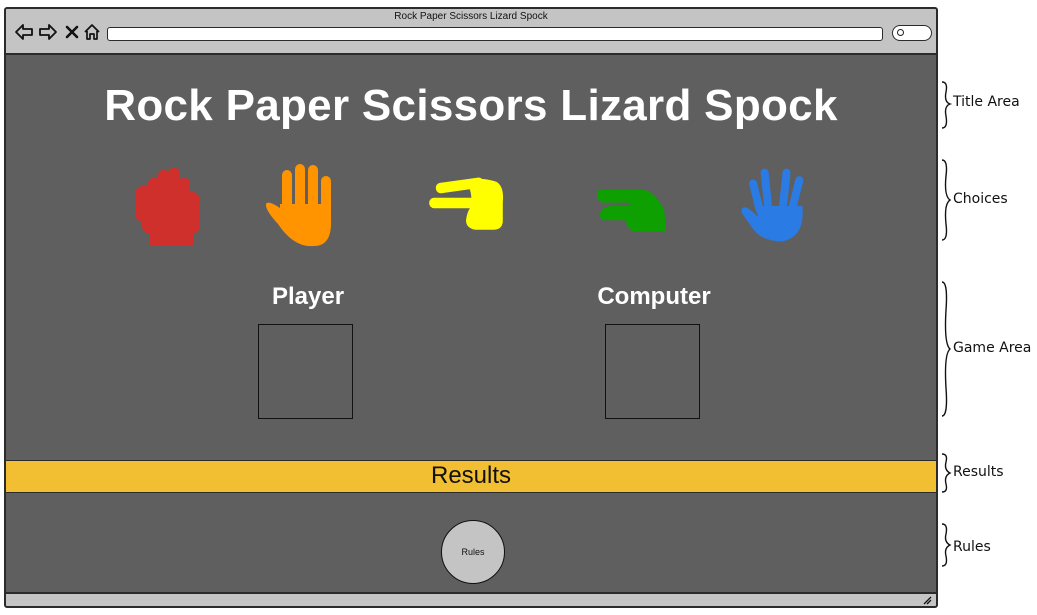  Describe the element at coordinates (912, 33) in the screenshot. I see `search-field` at that location.